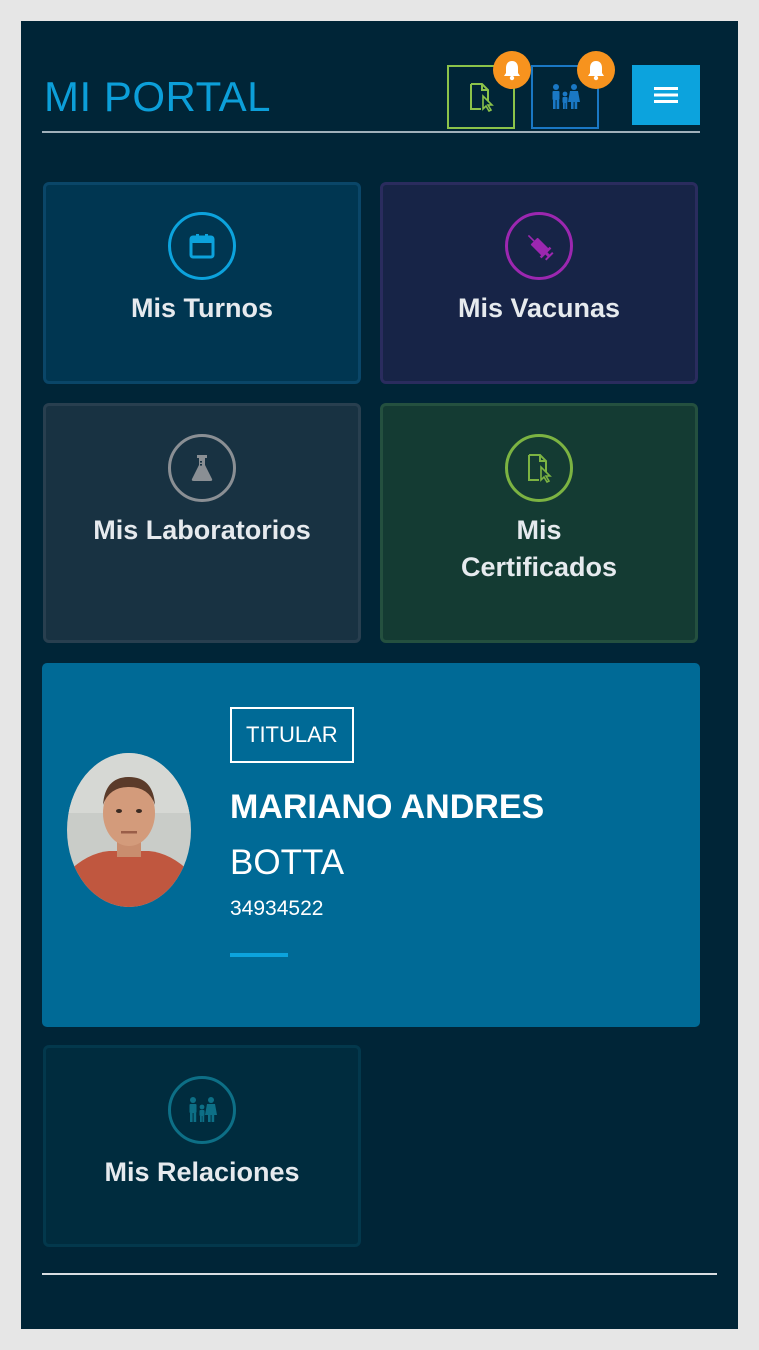  What do you see at coordinates (277, 908) in the screenshot?
I see `profile-document-number: 34934522` at bounding box center [277, 908].